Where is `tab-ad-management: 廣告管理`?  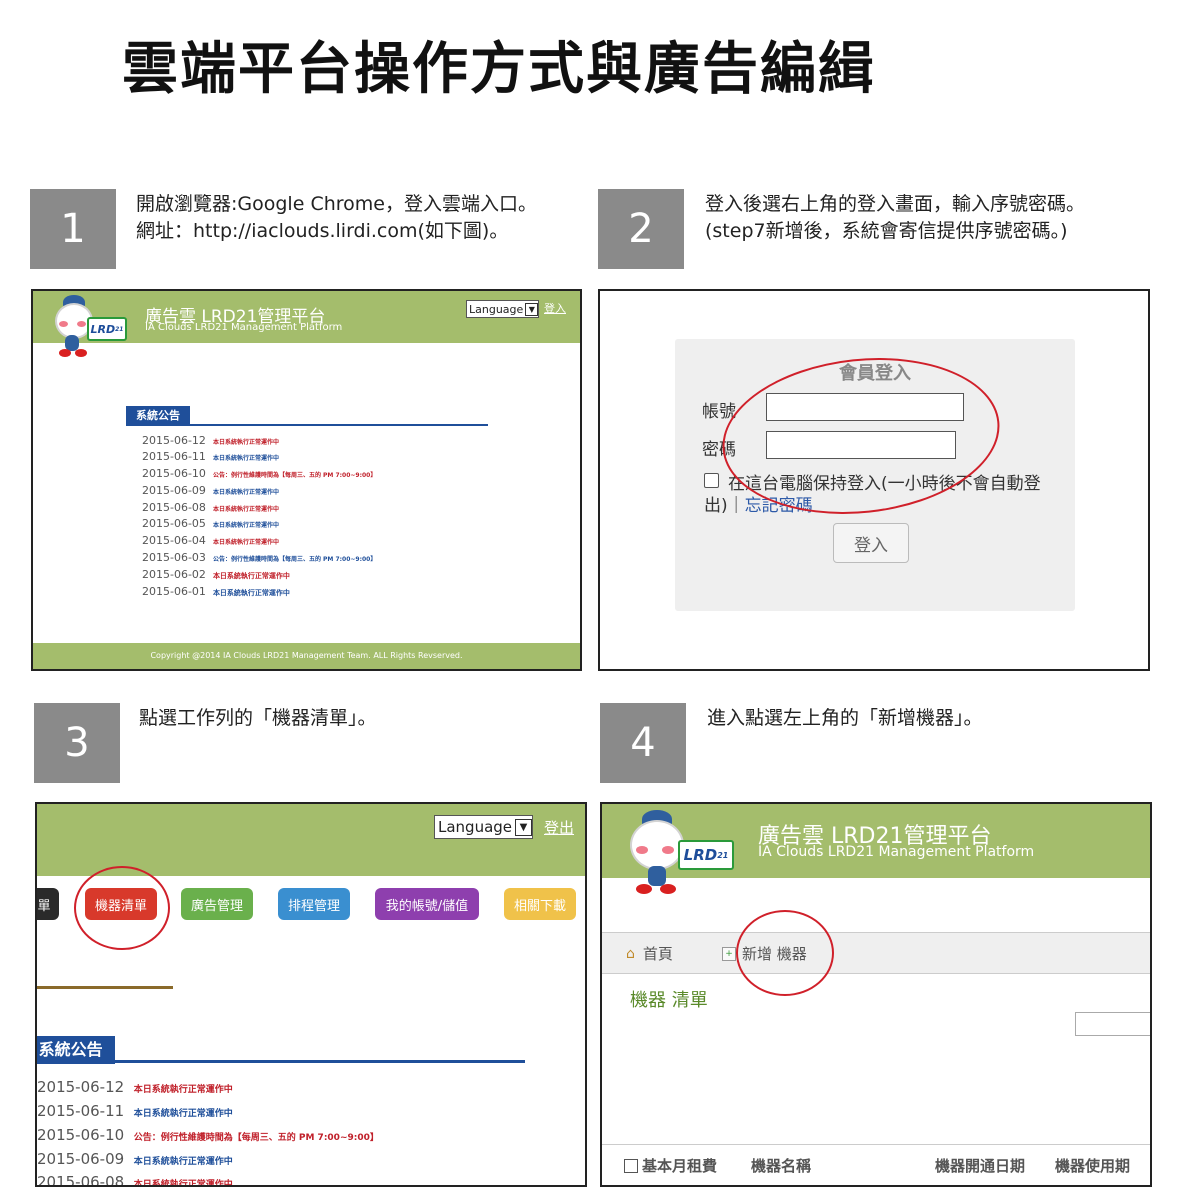 tab-ad-management: 廣告管理 is located at coordinates (217, 904).